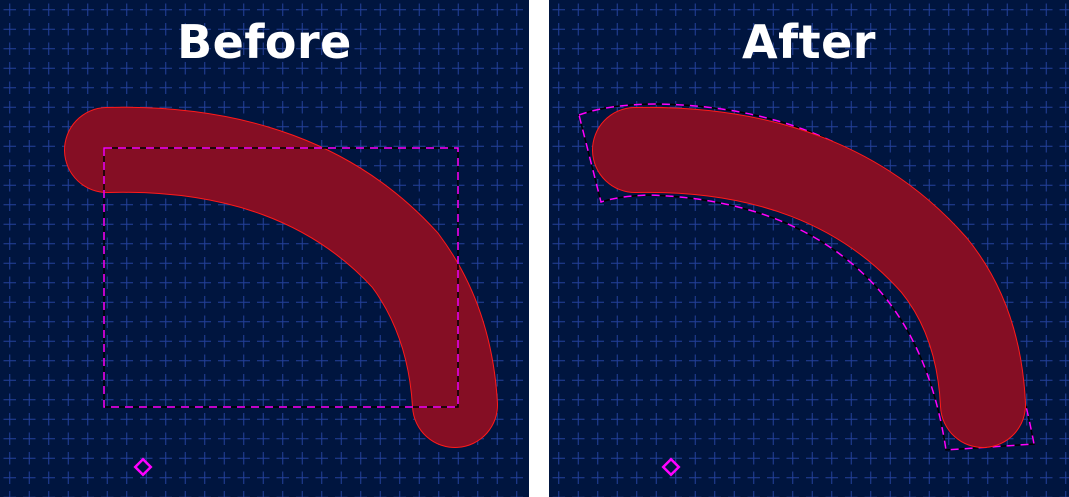  I want to click on divider, so click(539, 248).